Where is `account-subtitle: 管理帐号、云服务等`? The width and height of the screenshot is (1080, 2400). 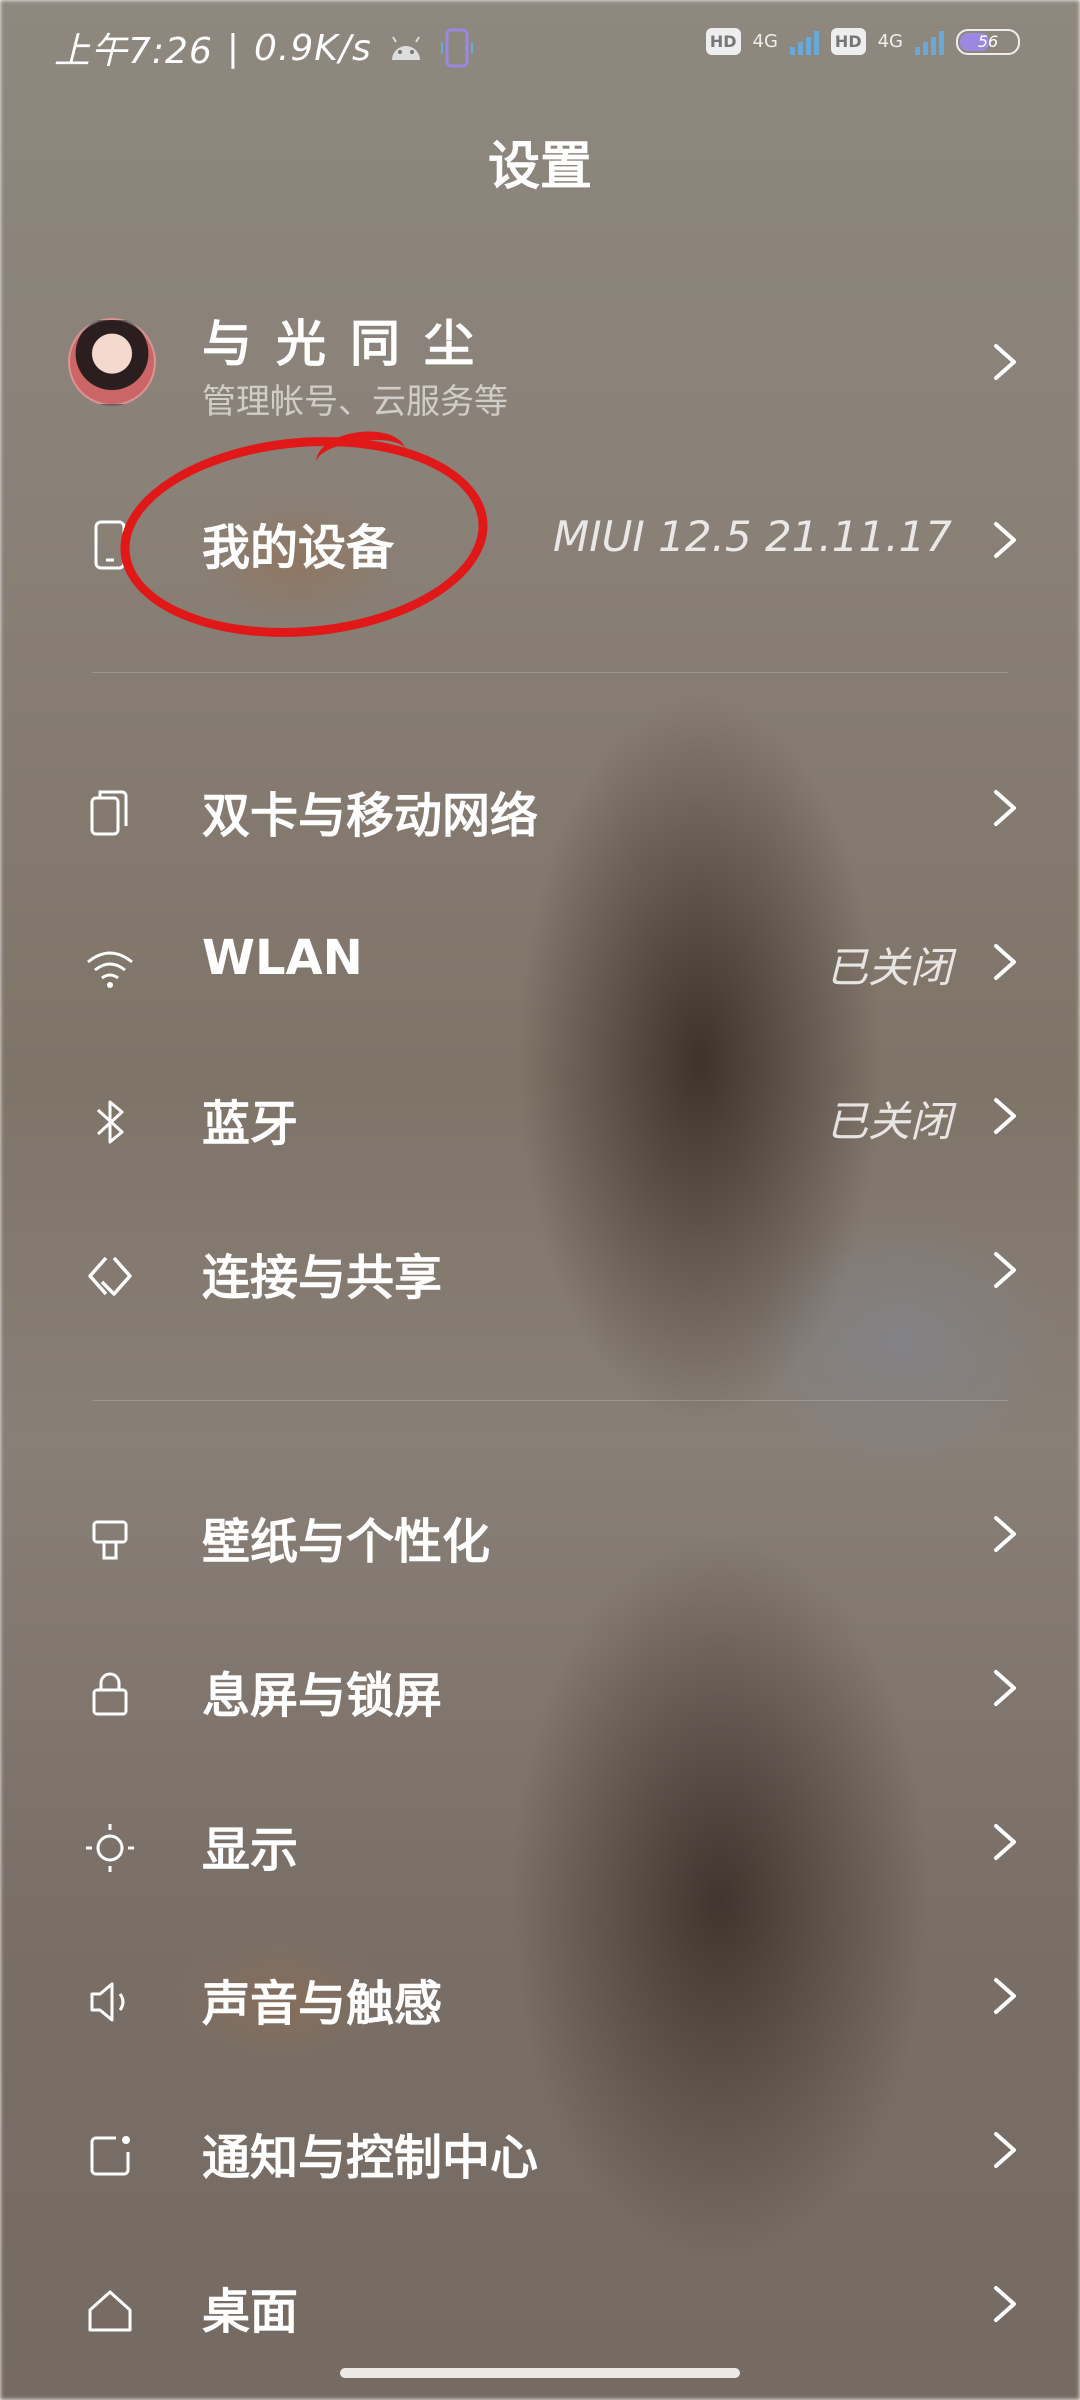
account-subtitle: 管理帐号、云服务等 is located at coordinates (355, 402).